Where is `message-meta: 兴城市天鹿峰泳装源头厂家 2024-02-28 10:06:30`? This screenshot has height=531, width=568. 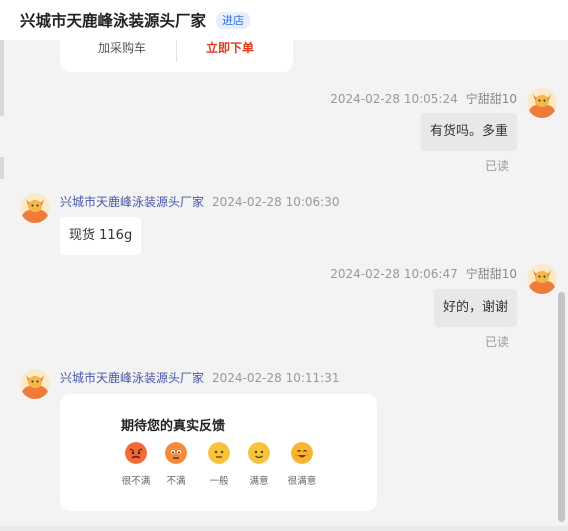 message-meta: 兴城市天鹿峰泳装源头厂家 2024-02-28 10:06:30 is located at coordinates (199, 201).